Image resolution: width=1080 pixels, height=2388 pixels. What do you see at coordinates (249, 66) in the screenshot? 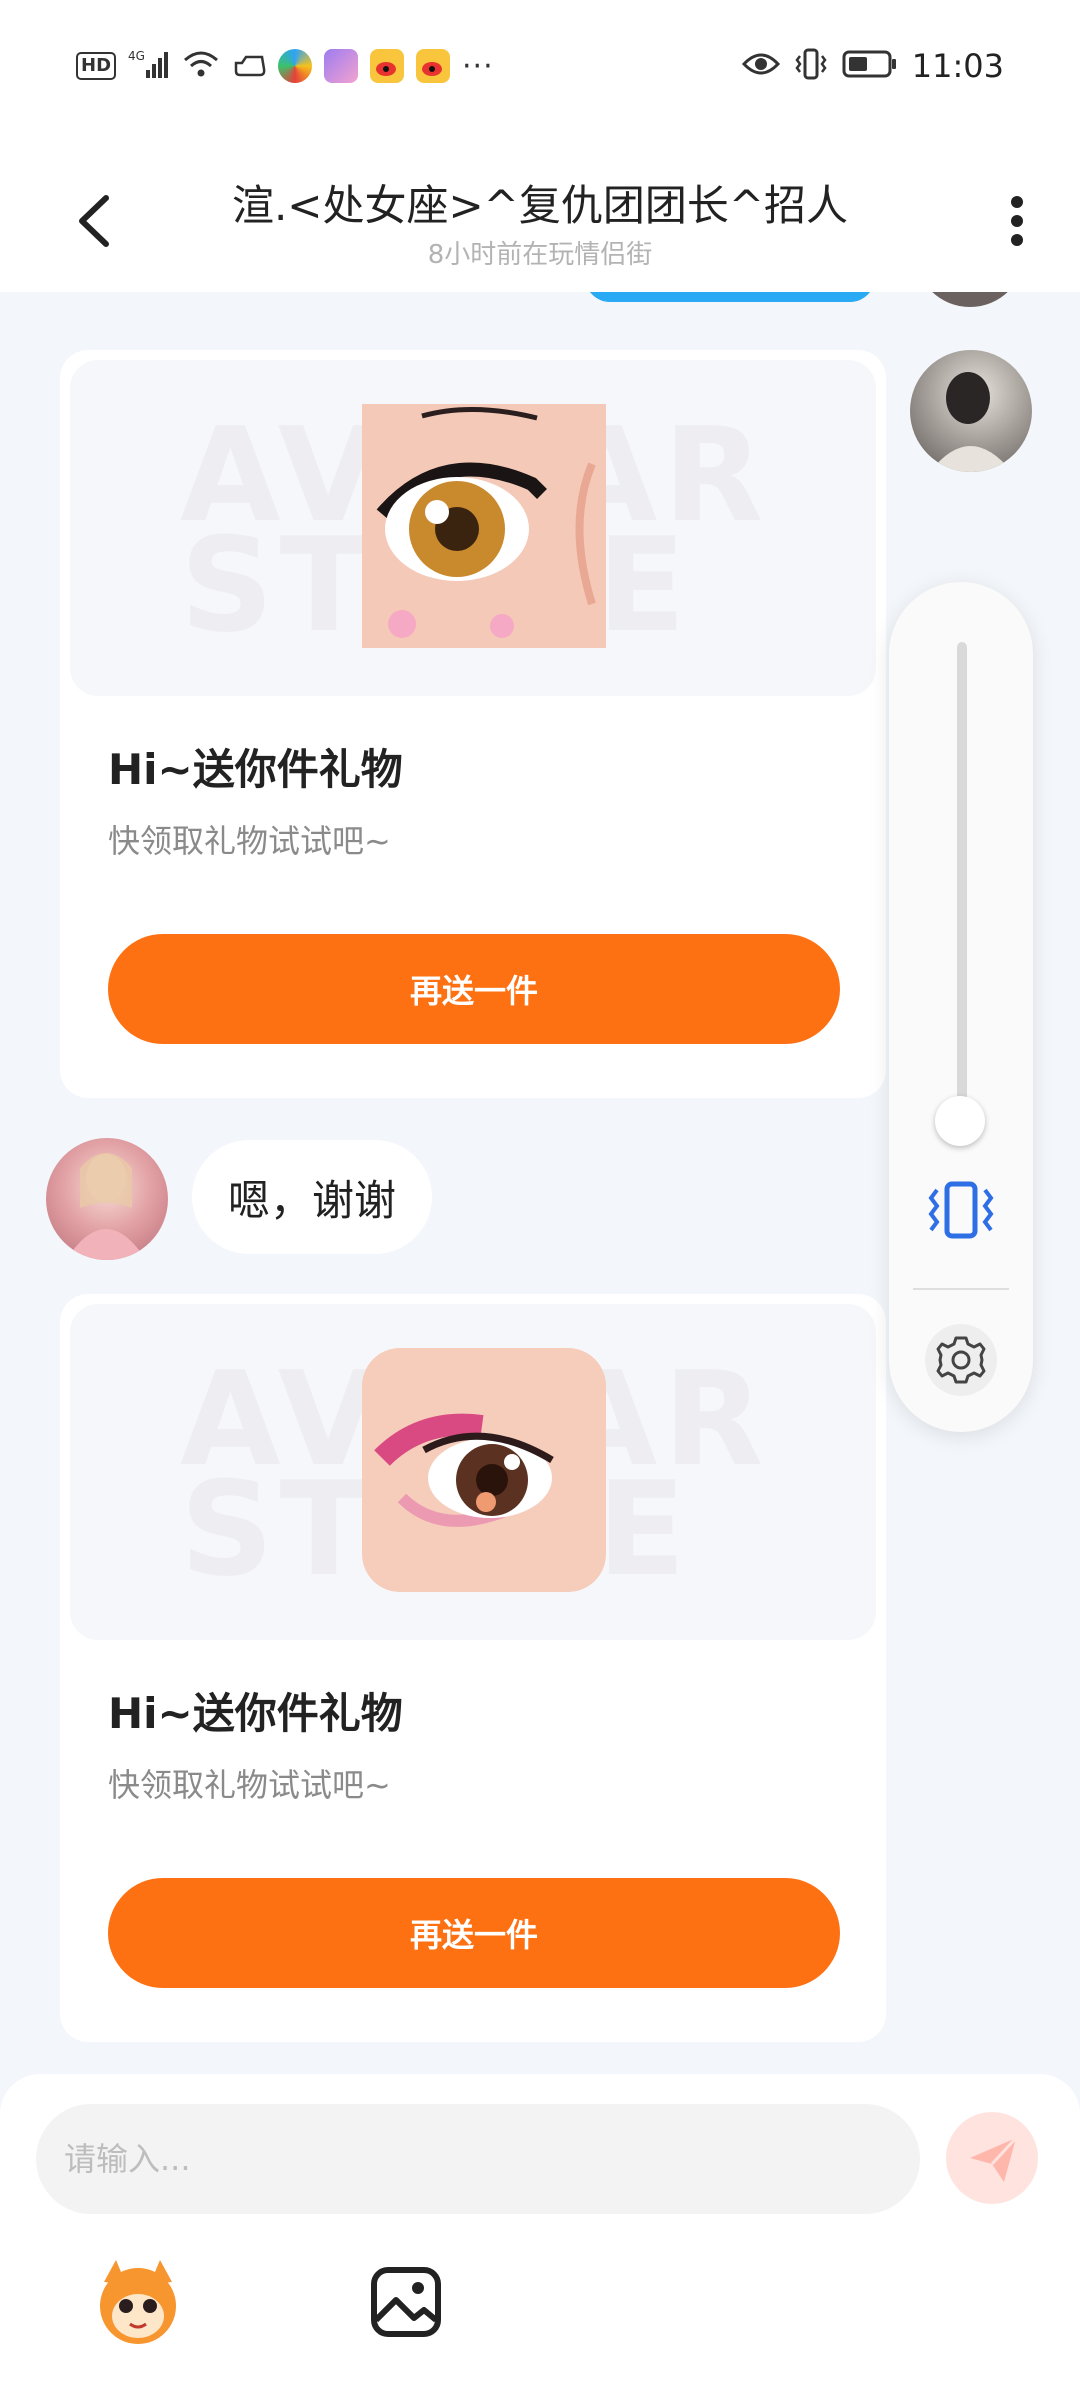
I see `cloud-icon` at bounding box center [249, 66].